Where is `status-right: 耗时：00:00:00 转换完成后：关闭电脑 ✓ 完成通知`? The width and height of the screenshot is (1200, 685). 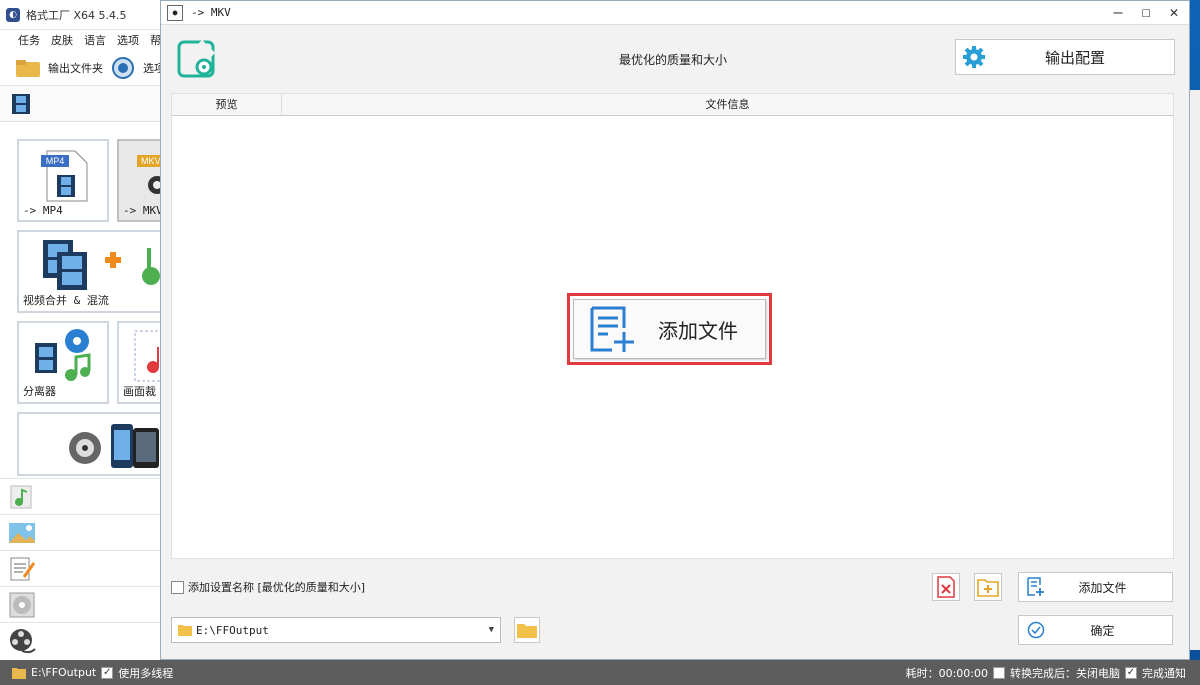
status-right: 耗时：00:00:00 转换完成后：关闭电脑 ✓ 完成通知 is located at coordinates (1053, 673).